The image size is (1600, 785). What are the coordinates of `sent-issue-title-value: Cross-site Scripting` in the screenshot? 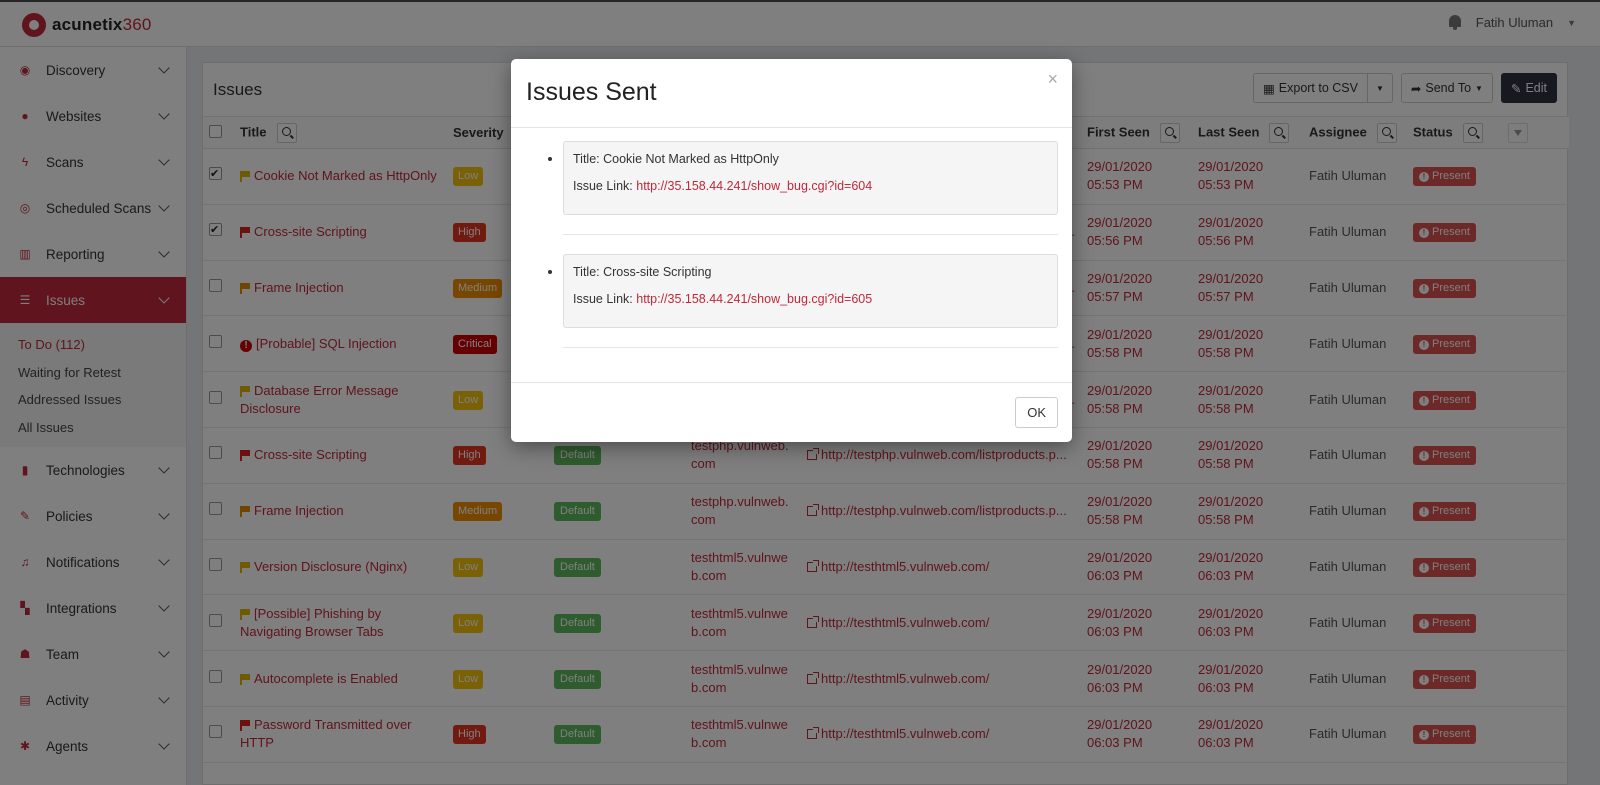 It's located at (657, 272).